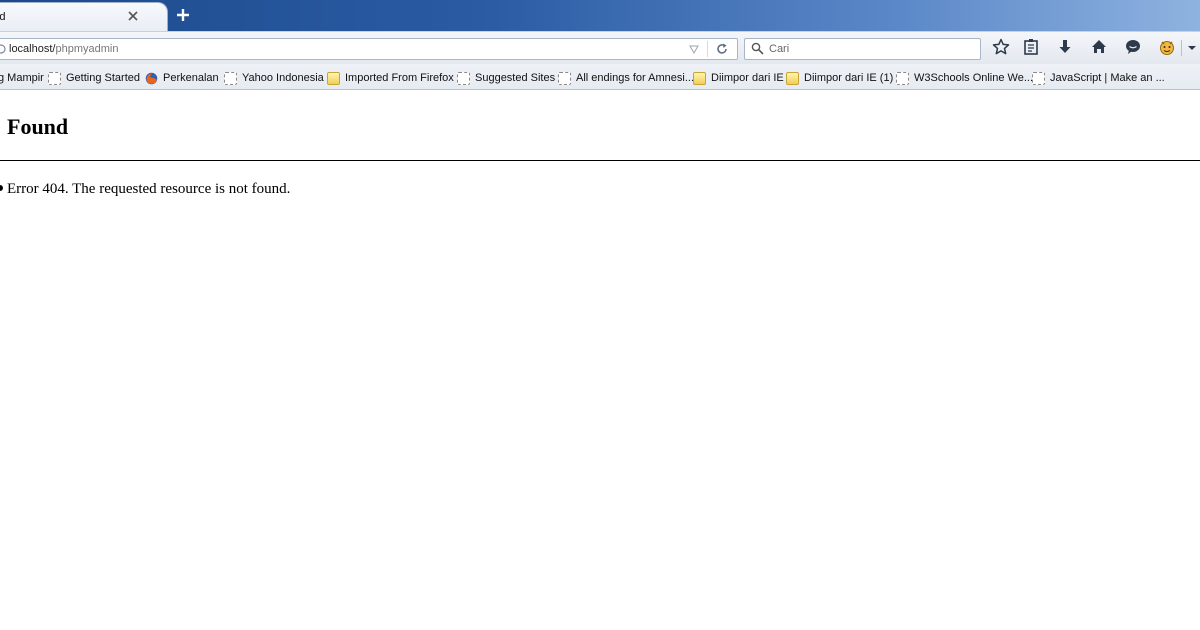 Image resolution: width=1200 pixels, height=630 pixels. I want to click on url-path: phpmyadmin, so click(87, 49).